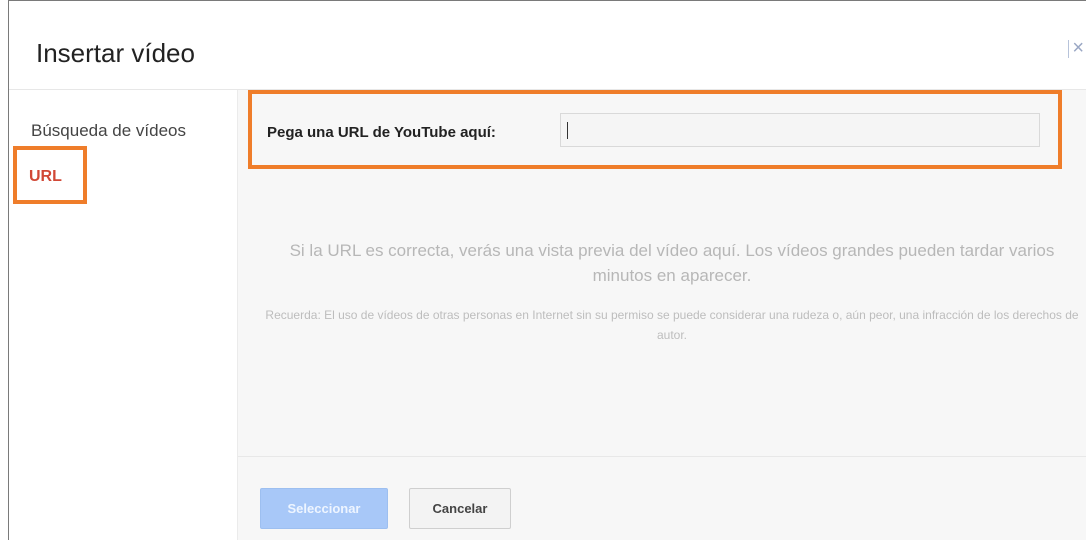  I want to click on divider, so click(1069, 48).